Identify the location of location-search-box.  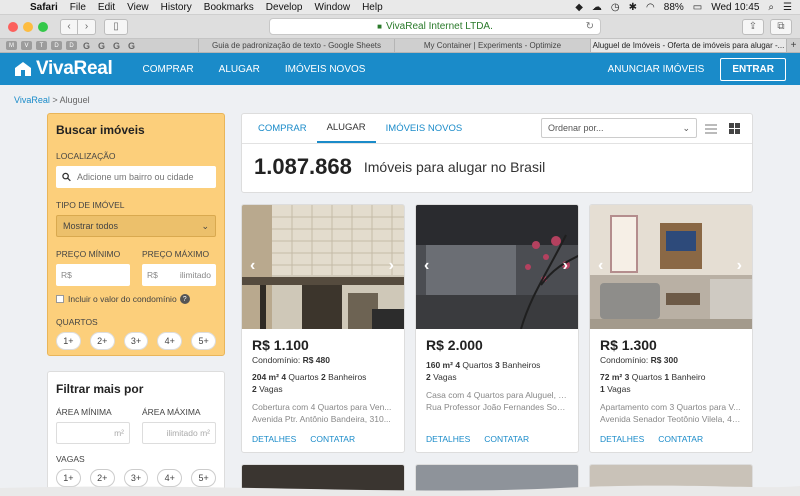
(136, 177).